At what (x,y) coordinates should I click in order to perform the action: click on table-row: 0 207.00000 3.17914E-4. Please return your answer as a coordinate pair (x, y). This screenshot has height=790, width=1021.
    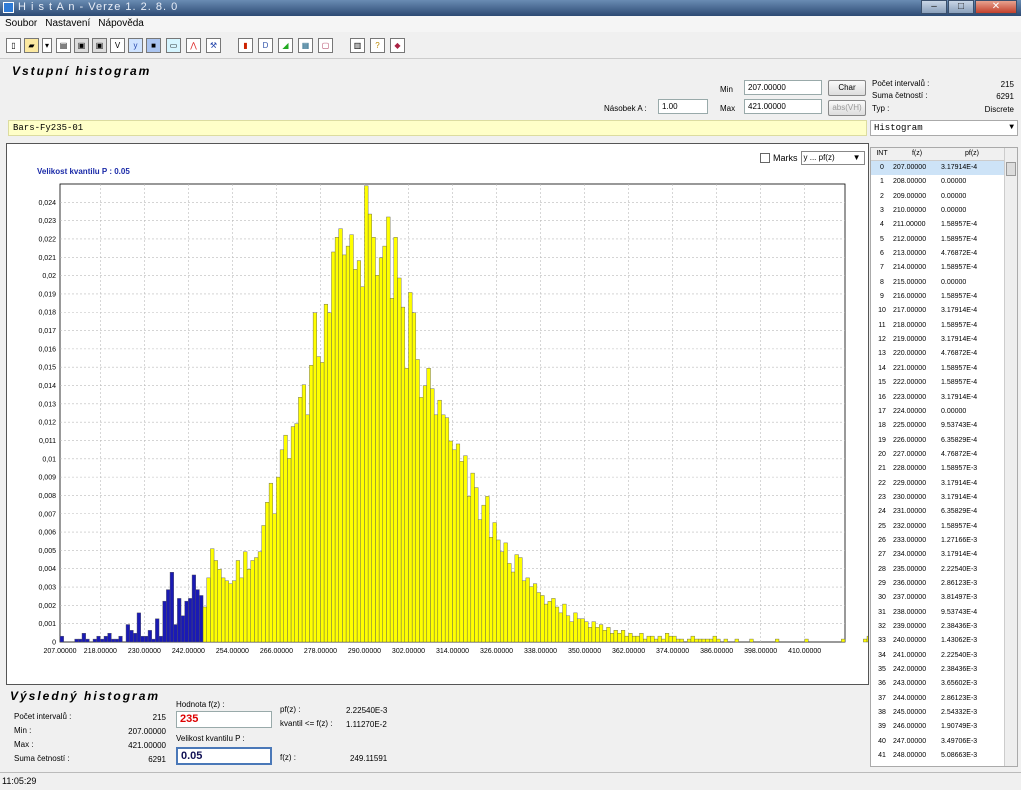
    Looking at the image, I should click on (944, 168).